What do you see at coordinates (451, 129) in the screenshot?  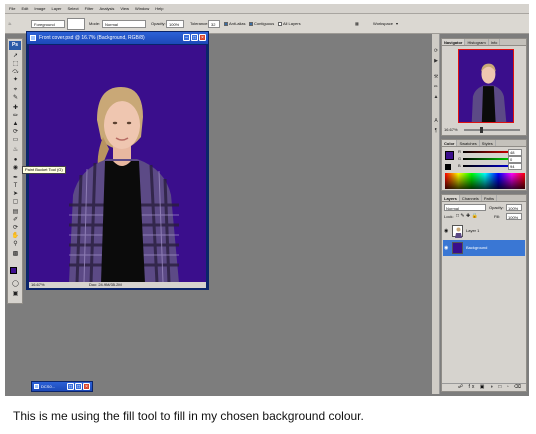 I see `navigator-zoom-value: 16.67%` at bounding box center [451, 129].